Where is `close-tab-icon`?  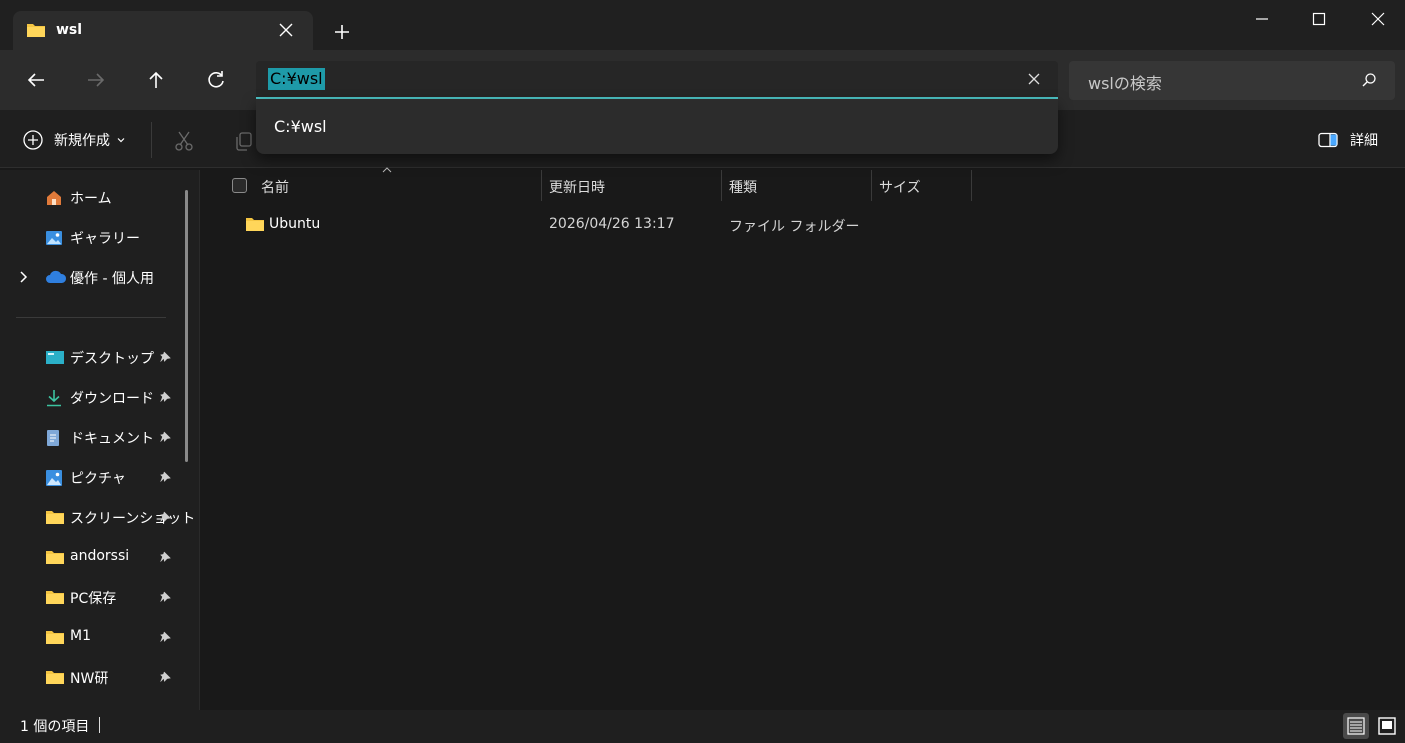 close-tab-icon is located at coordinates (286, 30).